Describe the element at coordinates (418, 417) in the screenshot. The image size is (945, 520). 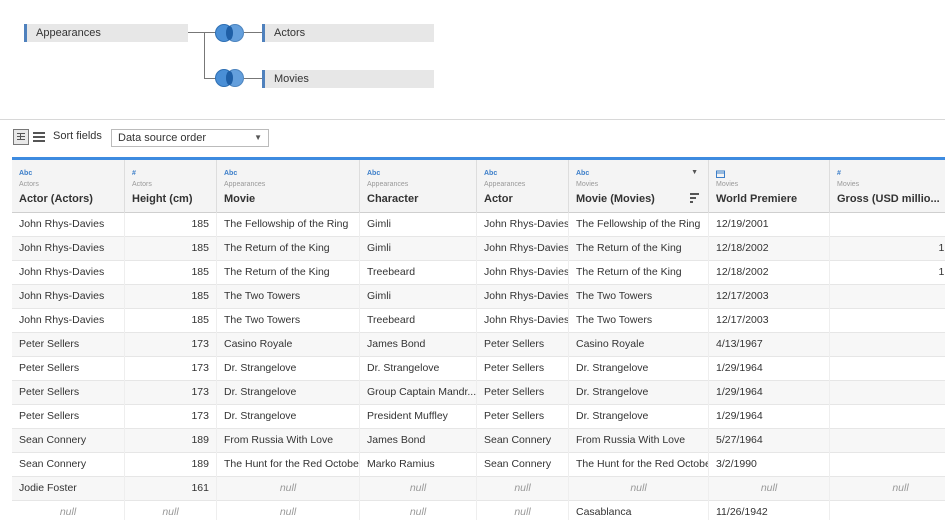
I see `table-cell: President Muffley` at that location.